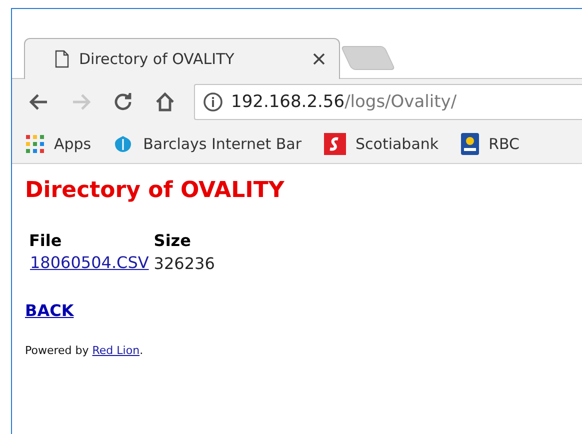 The height and width of the screenshot is (434, 582). Describe the element at coordinates (165, 102) in the screenshot. I see `home-icon` at that location.